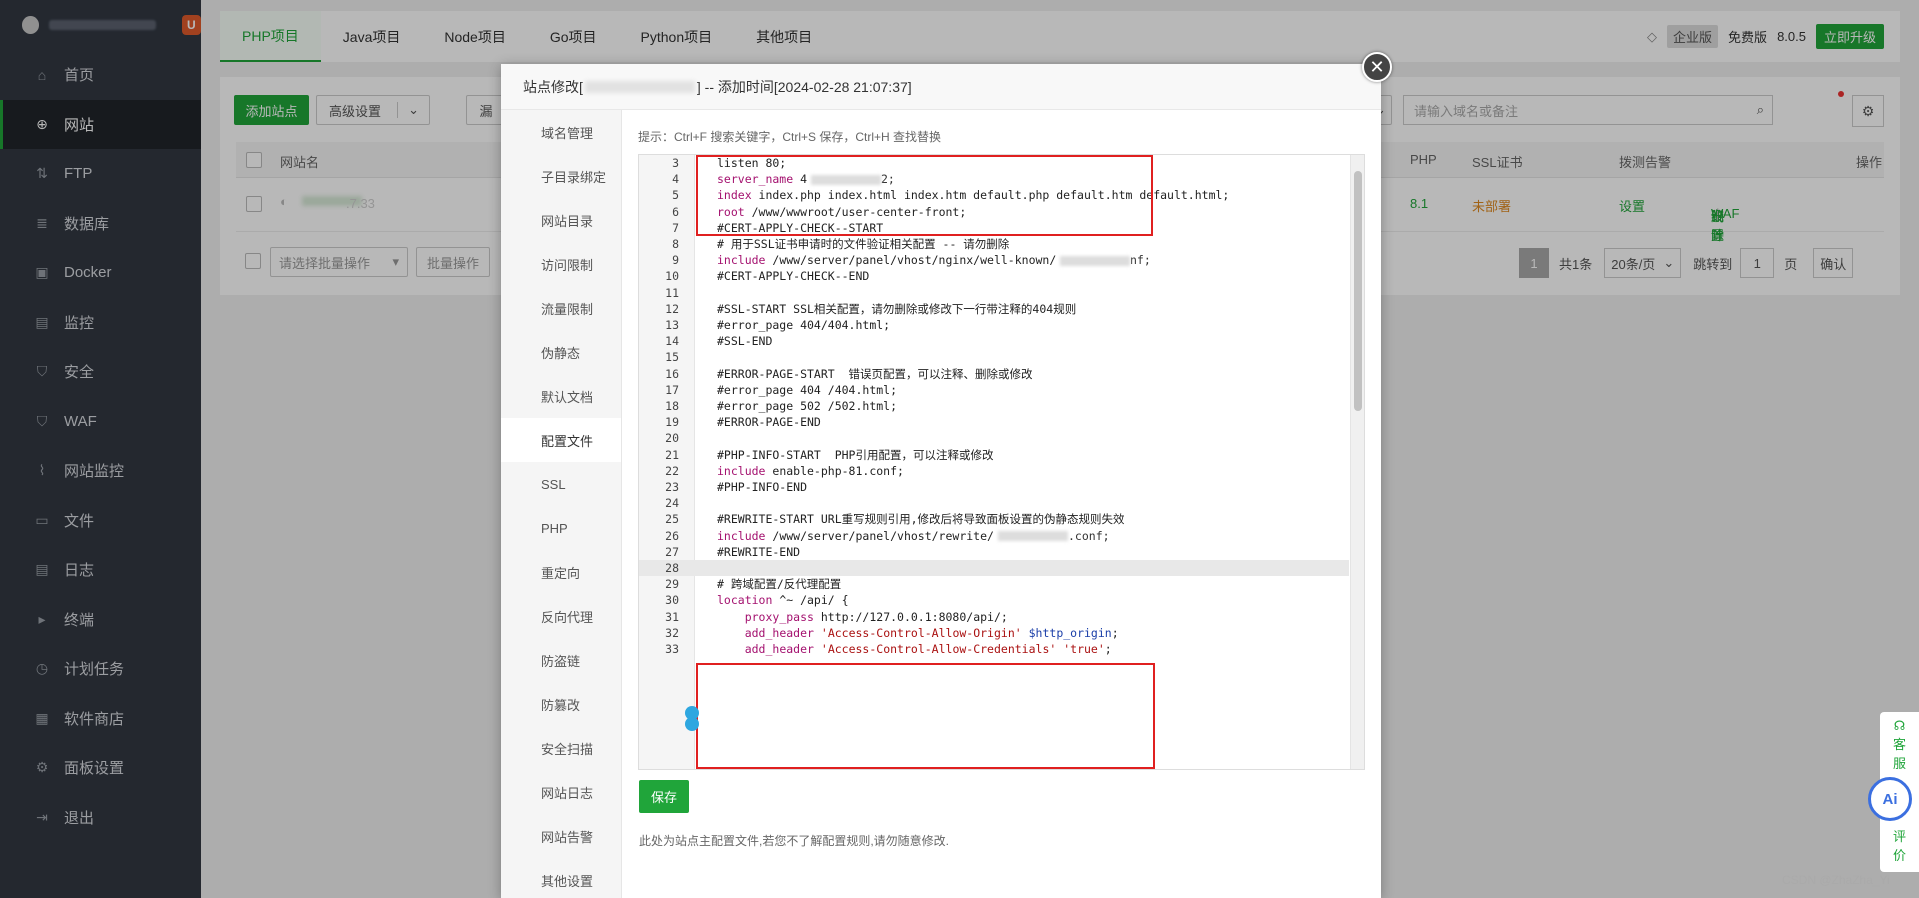 This screenshot has height=898, width=1919. I want to click on code-line: 10 #CERT-APPLY-CHECK--END, so click(994, 276).